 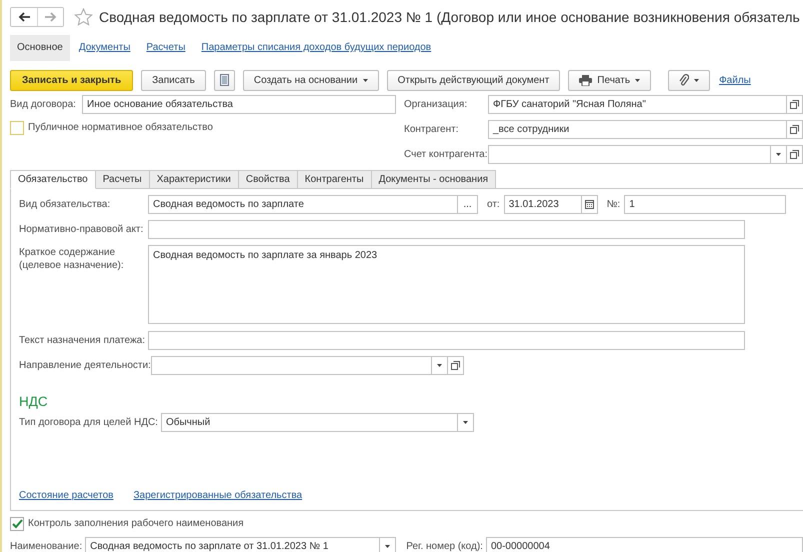 What do you see at coordinates (684, 80) in the screenshot?
I see `paperclip-icon` at bounding box center [684, 80].